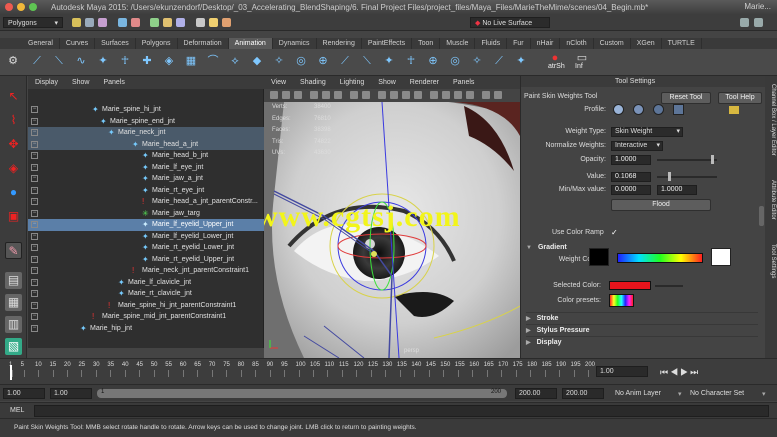 The height and width of the screenshot is (437, 777). I want to click on tab-muscle: Muscle, so click(458, 43).